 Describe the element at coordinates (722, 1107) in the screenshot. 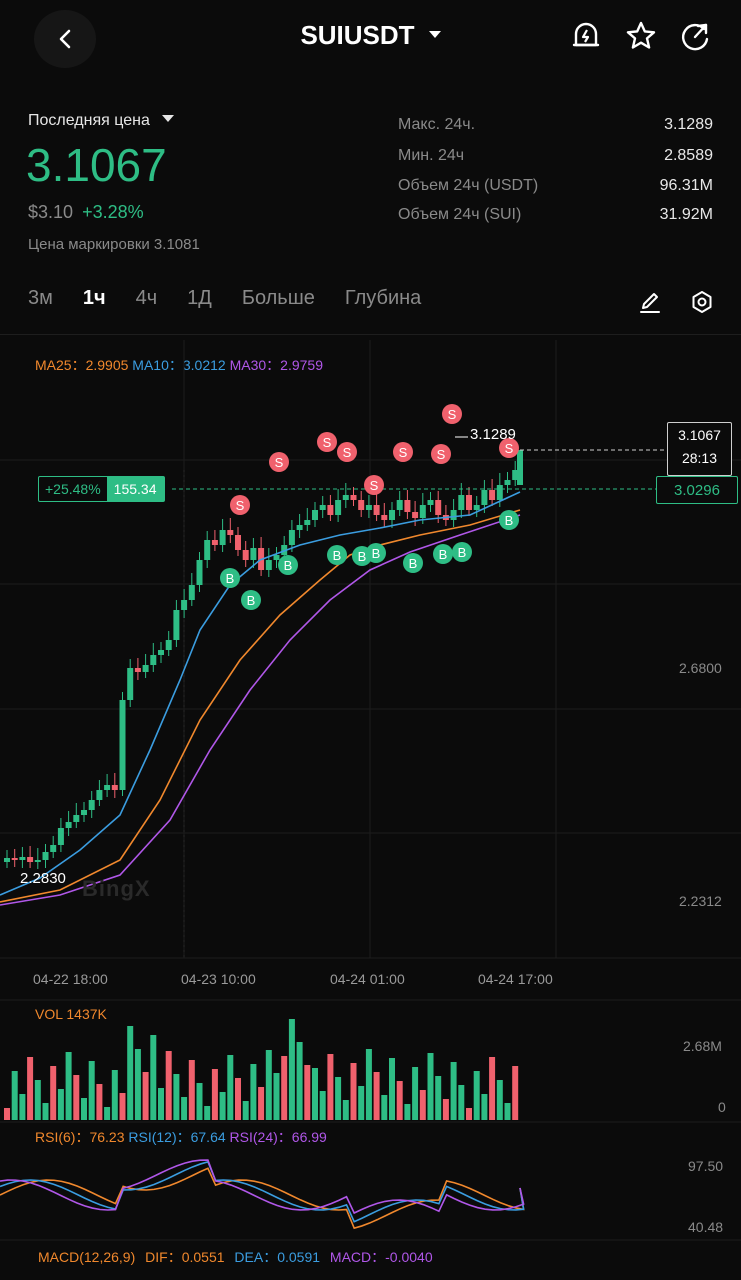

I see `volume-axis-label: 0` at that location.